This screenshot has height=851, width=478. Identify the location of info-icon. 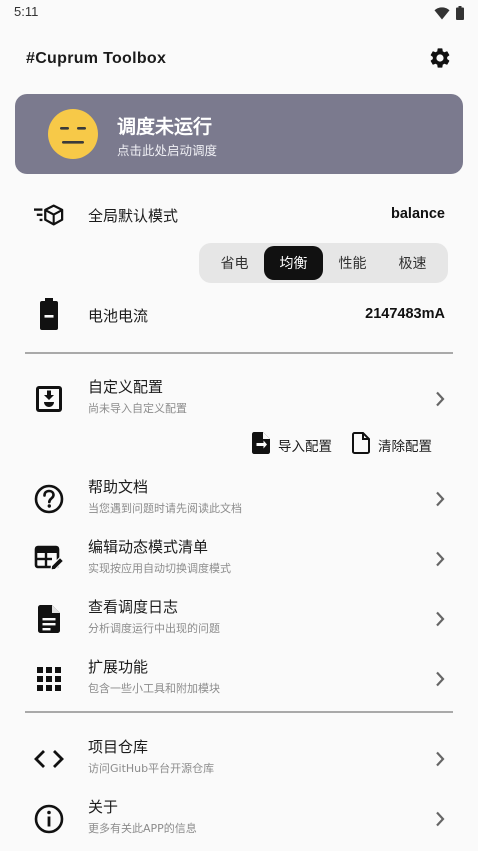
(49, 819).